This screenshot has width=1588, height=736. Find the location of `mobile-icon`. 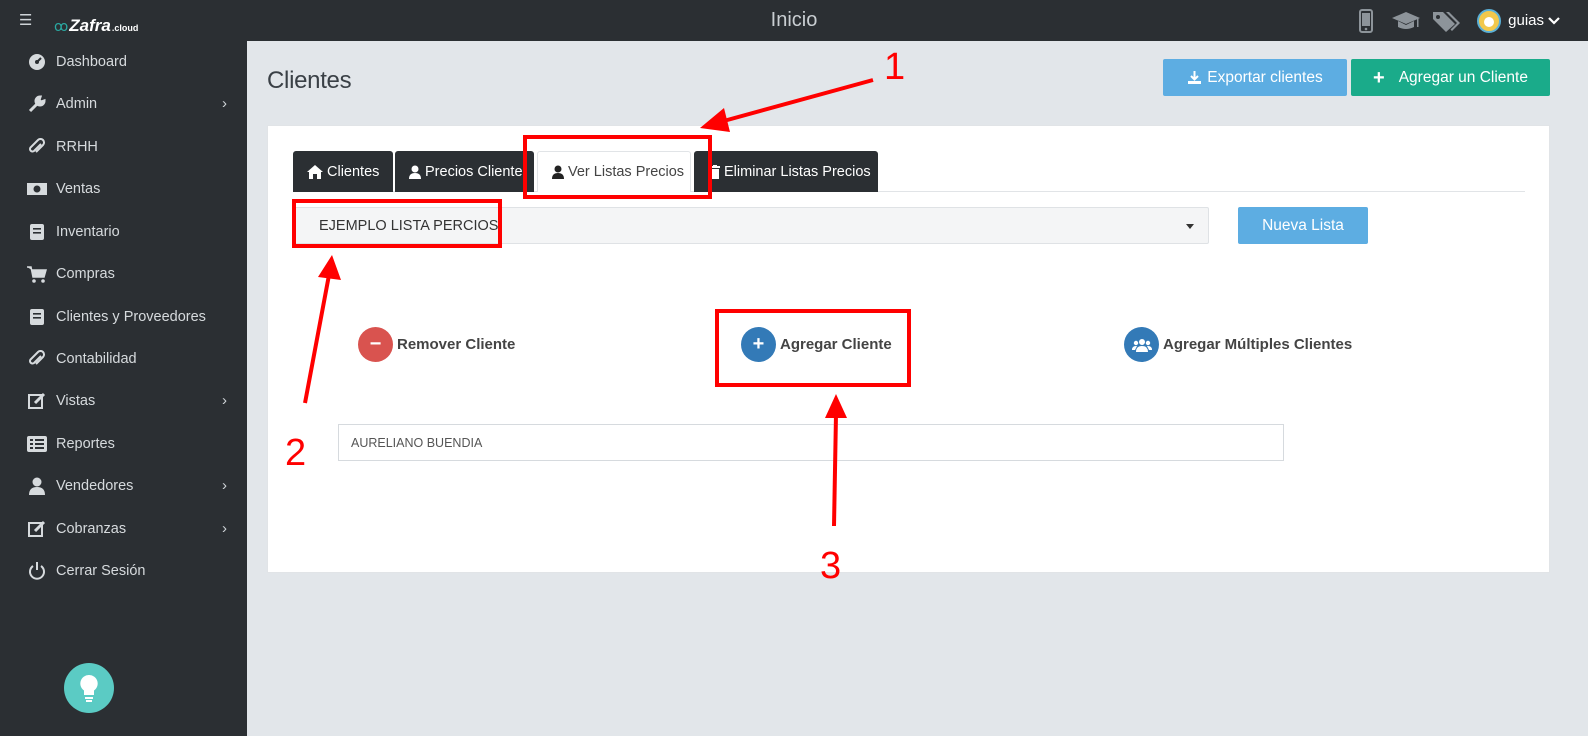

mobile-icon is located at coordinates (1366, 21).